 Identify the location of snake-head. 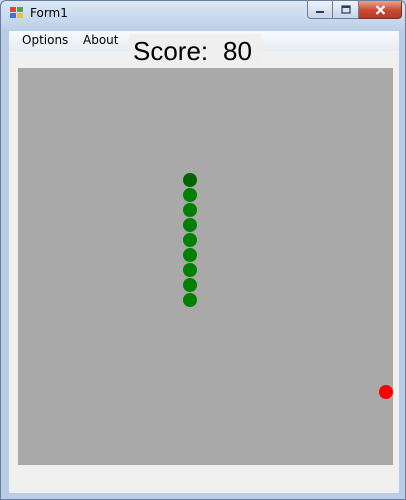
(190, 180).